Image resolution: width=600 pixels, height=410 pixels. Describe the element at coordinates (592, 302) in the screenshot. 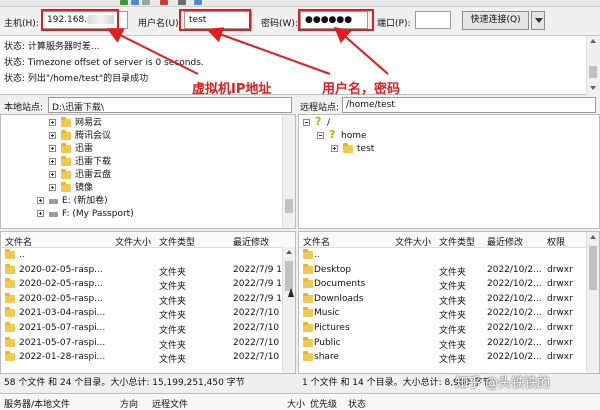

I see `remote-list-scrollbar` at that location.